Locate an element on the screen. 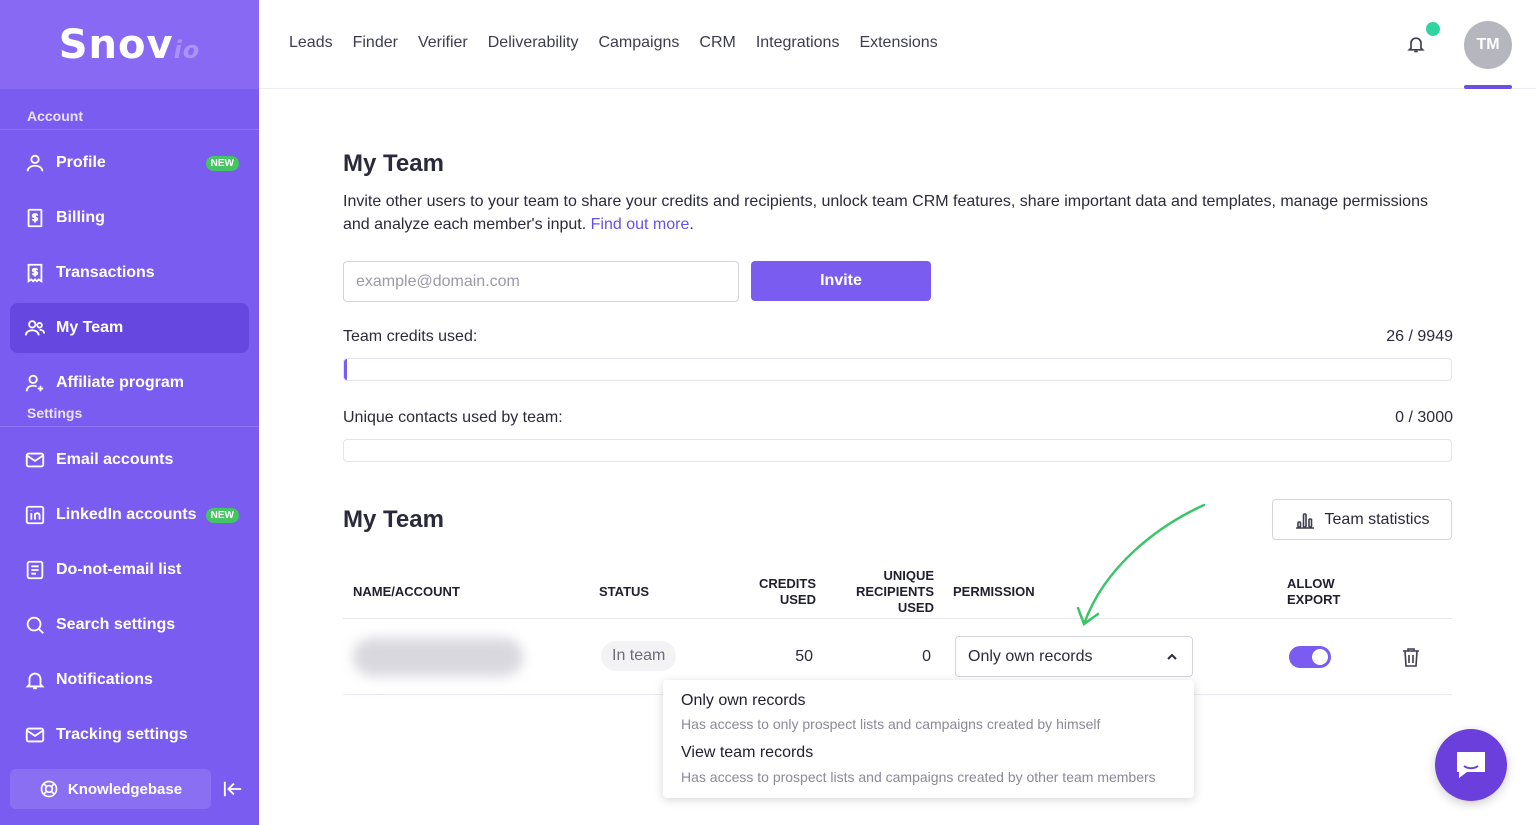 This screenshot has height=825, width=1536. credits-label: Team credits used: is located at coordinates (410, 336).